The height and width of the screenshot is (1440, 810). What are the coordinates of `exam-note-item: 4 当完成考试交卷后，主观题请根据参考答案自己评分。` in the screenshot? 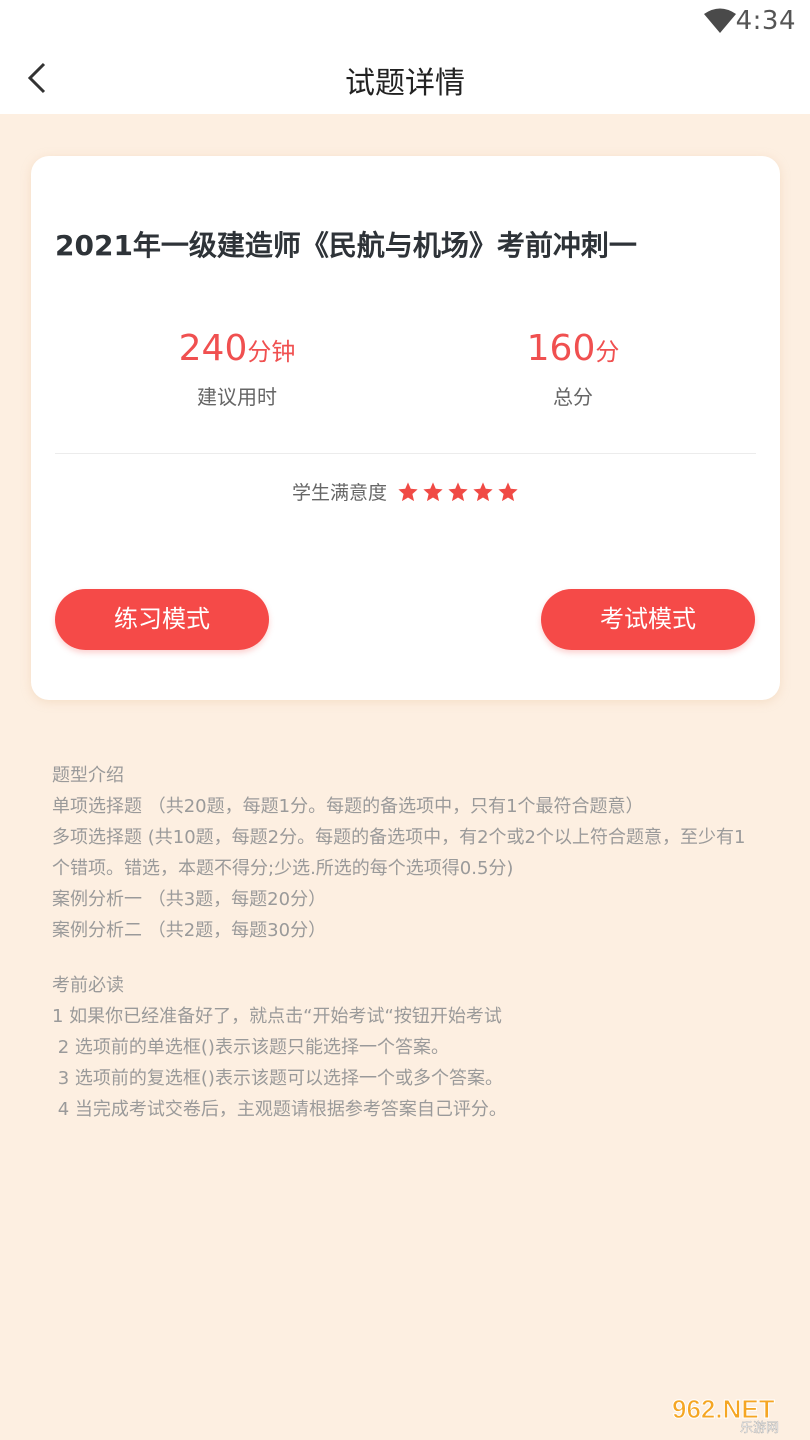 It's located at (279, 1109).